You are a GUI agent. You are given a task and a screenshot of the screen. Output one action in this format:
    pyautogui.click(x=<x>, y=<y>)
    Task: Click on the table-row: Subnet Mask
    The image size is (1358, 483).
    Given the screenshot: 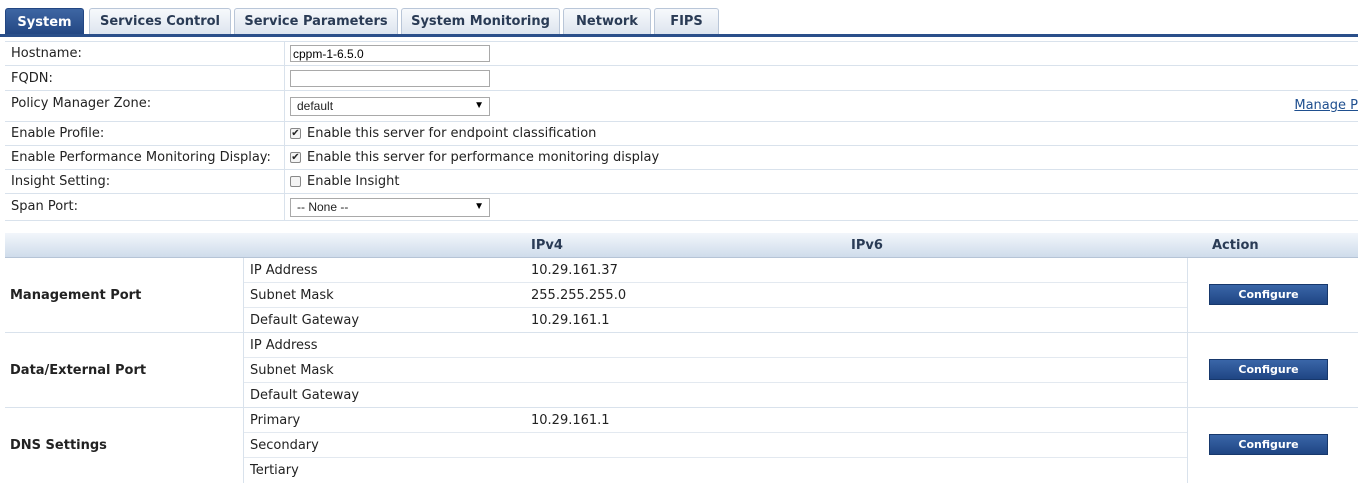 What is the action you would take?
    pyautogui.click(x=715, y=370)
    